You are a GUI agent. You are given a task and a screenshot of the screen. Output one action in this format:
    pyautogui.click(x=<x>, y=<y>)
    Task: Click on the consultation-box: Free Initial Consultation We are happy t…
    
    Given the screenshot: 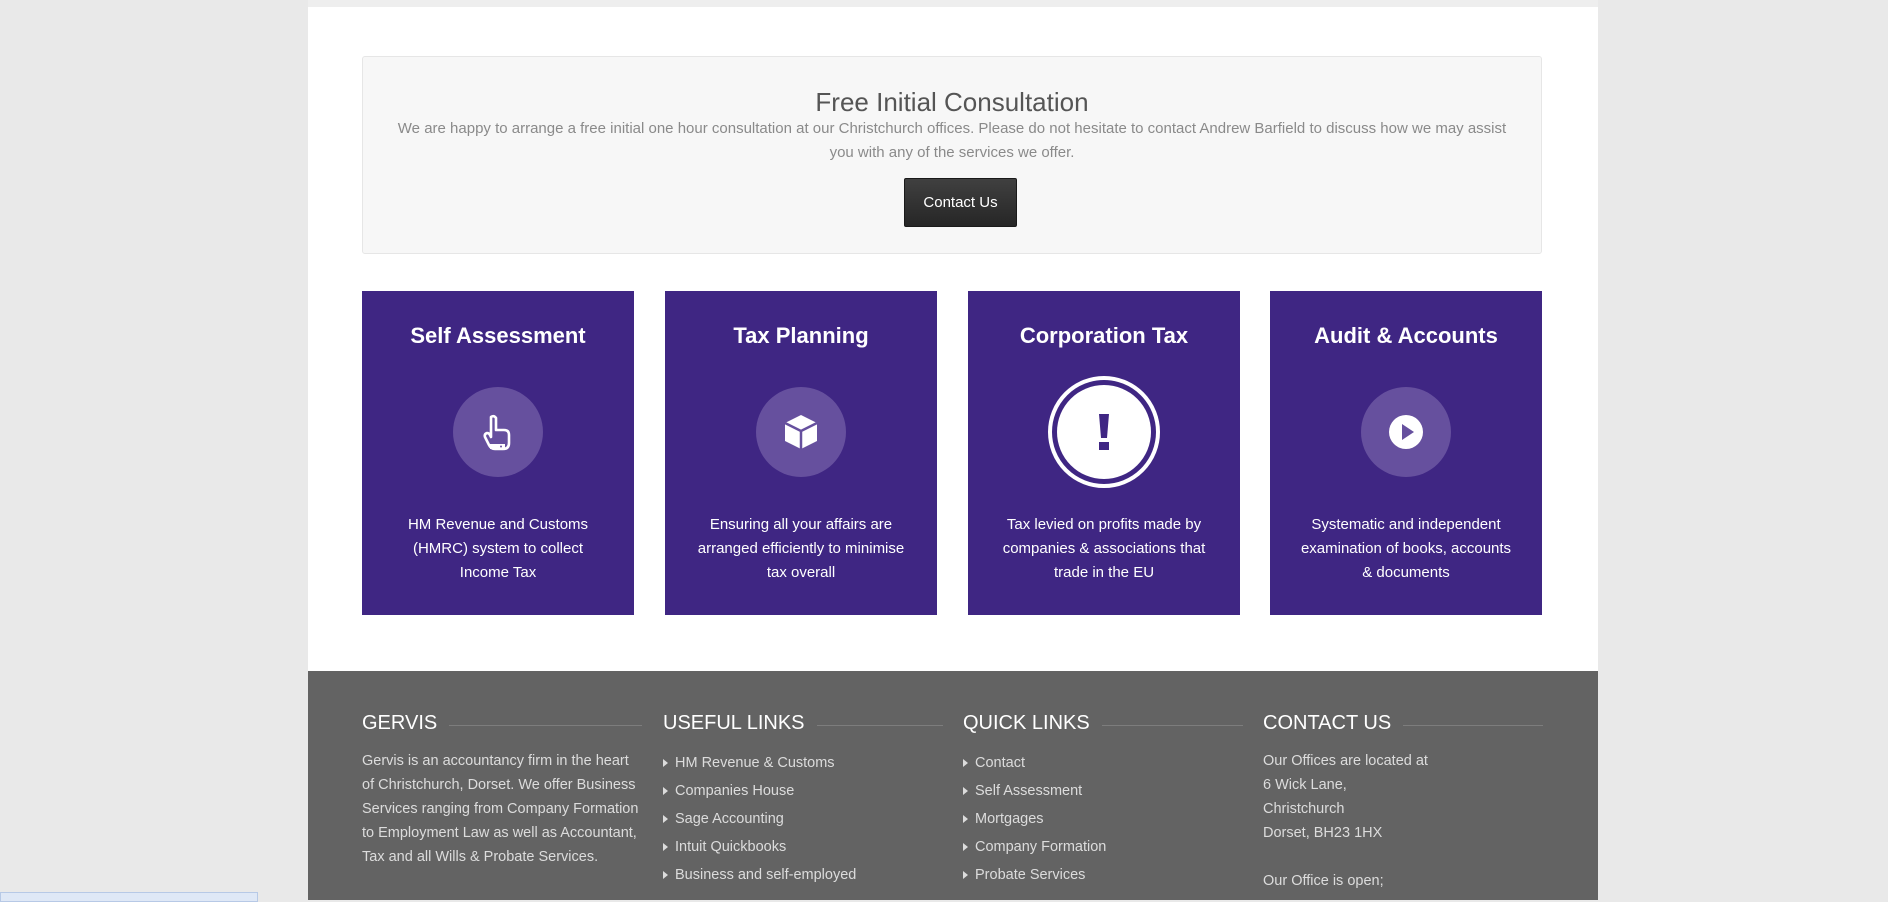 What is the action you would take?
    pyautogui.click(x=952, y=155)
    